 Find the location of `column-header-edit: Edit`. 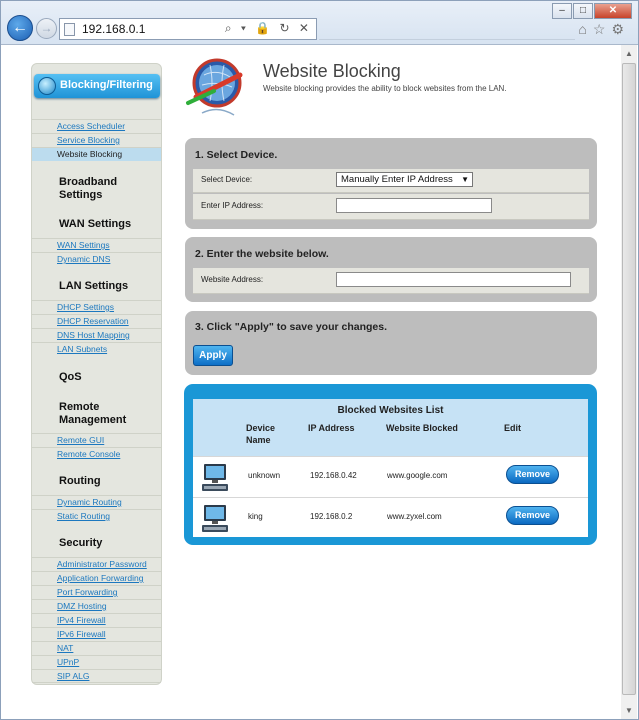

column-header-edit: Edit is located at coordinates (512, 428).